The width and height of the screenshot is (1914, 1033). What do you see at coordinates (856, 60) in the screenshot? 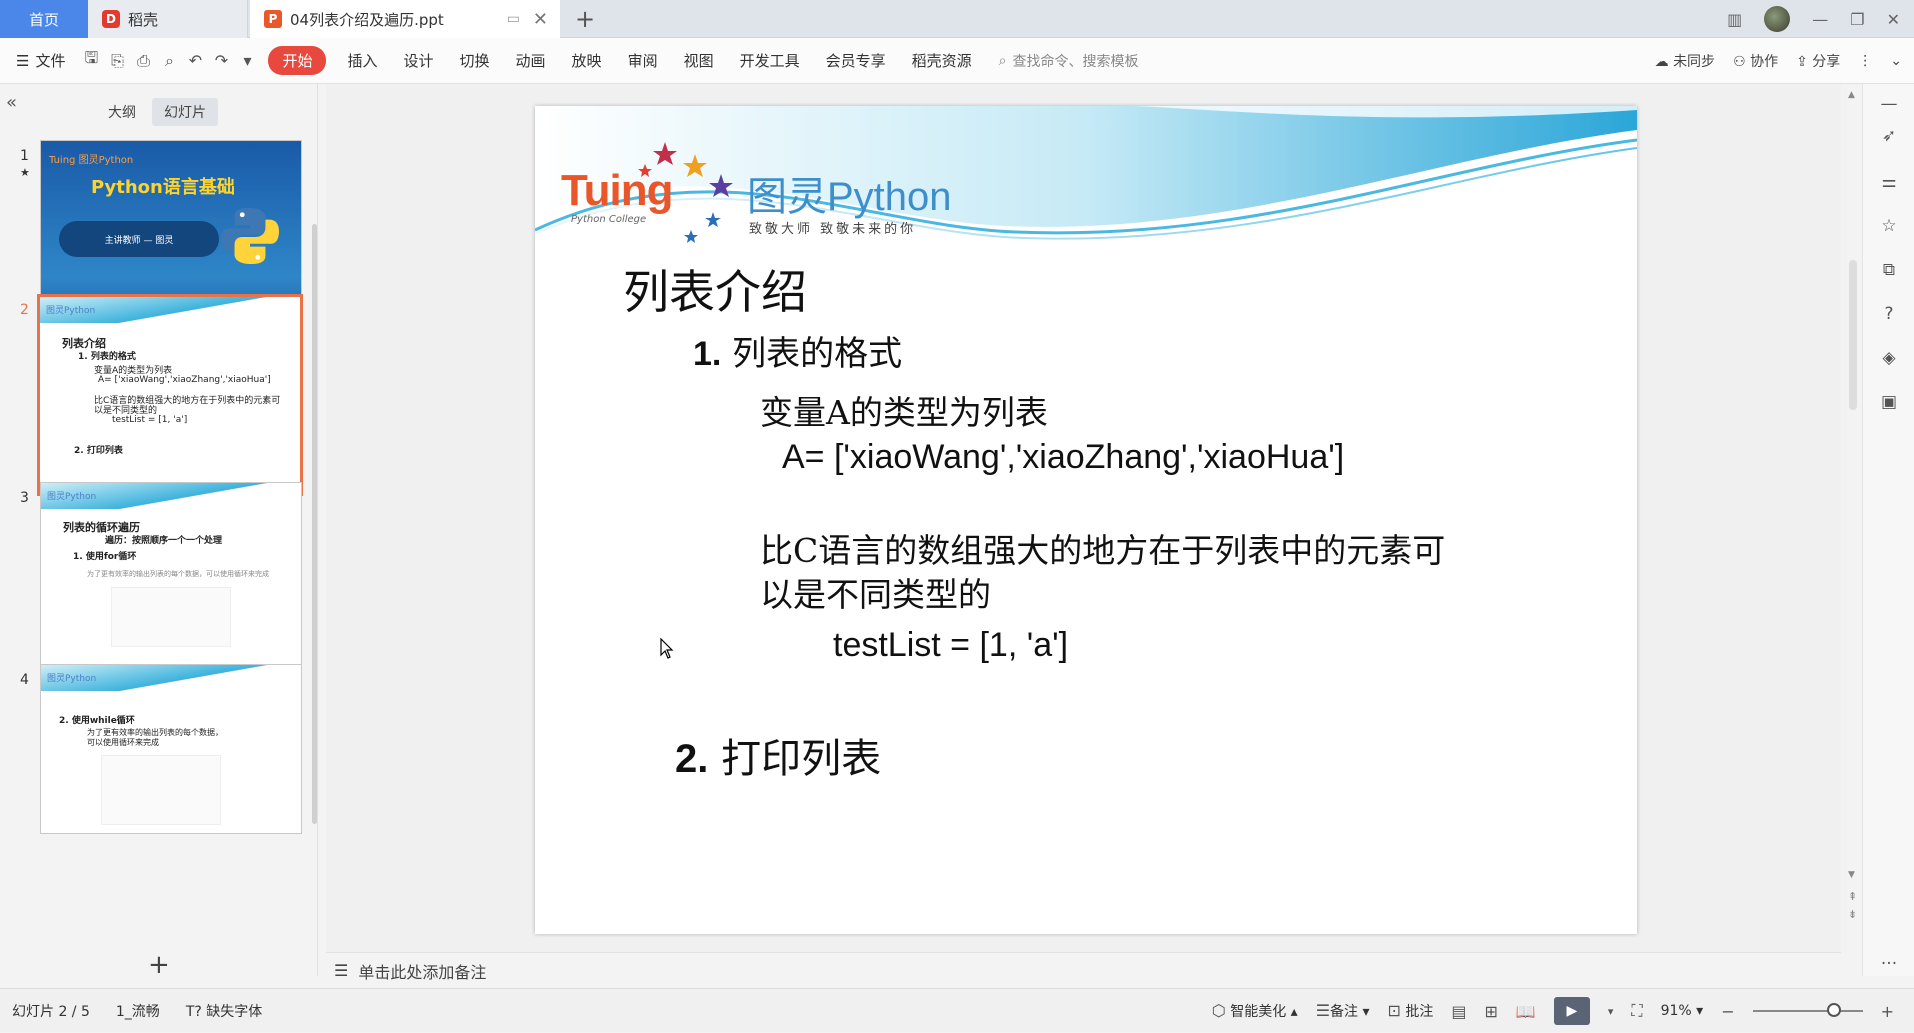
I see `menu-membership: 会员专享` at bounding box center [856, 60].